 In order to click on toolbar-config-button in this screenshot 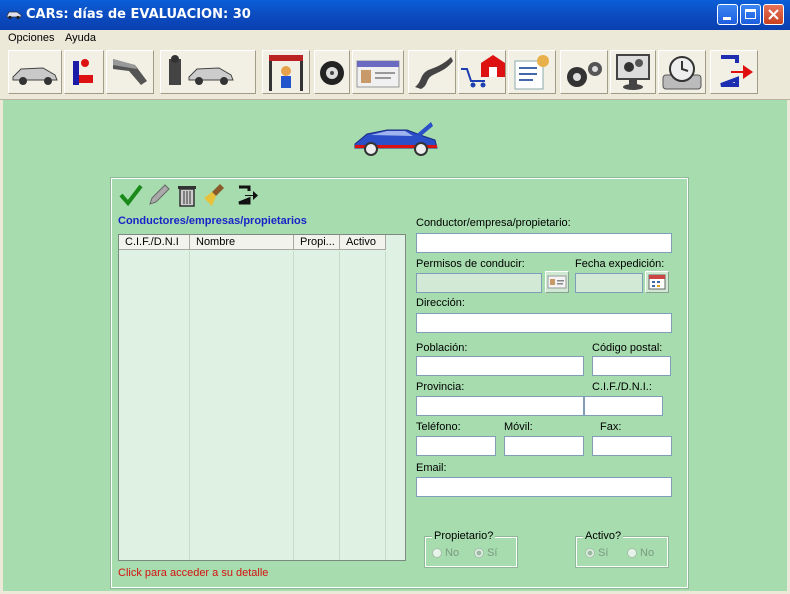, I will do `click(584, 72)`.